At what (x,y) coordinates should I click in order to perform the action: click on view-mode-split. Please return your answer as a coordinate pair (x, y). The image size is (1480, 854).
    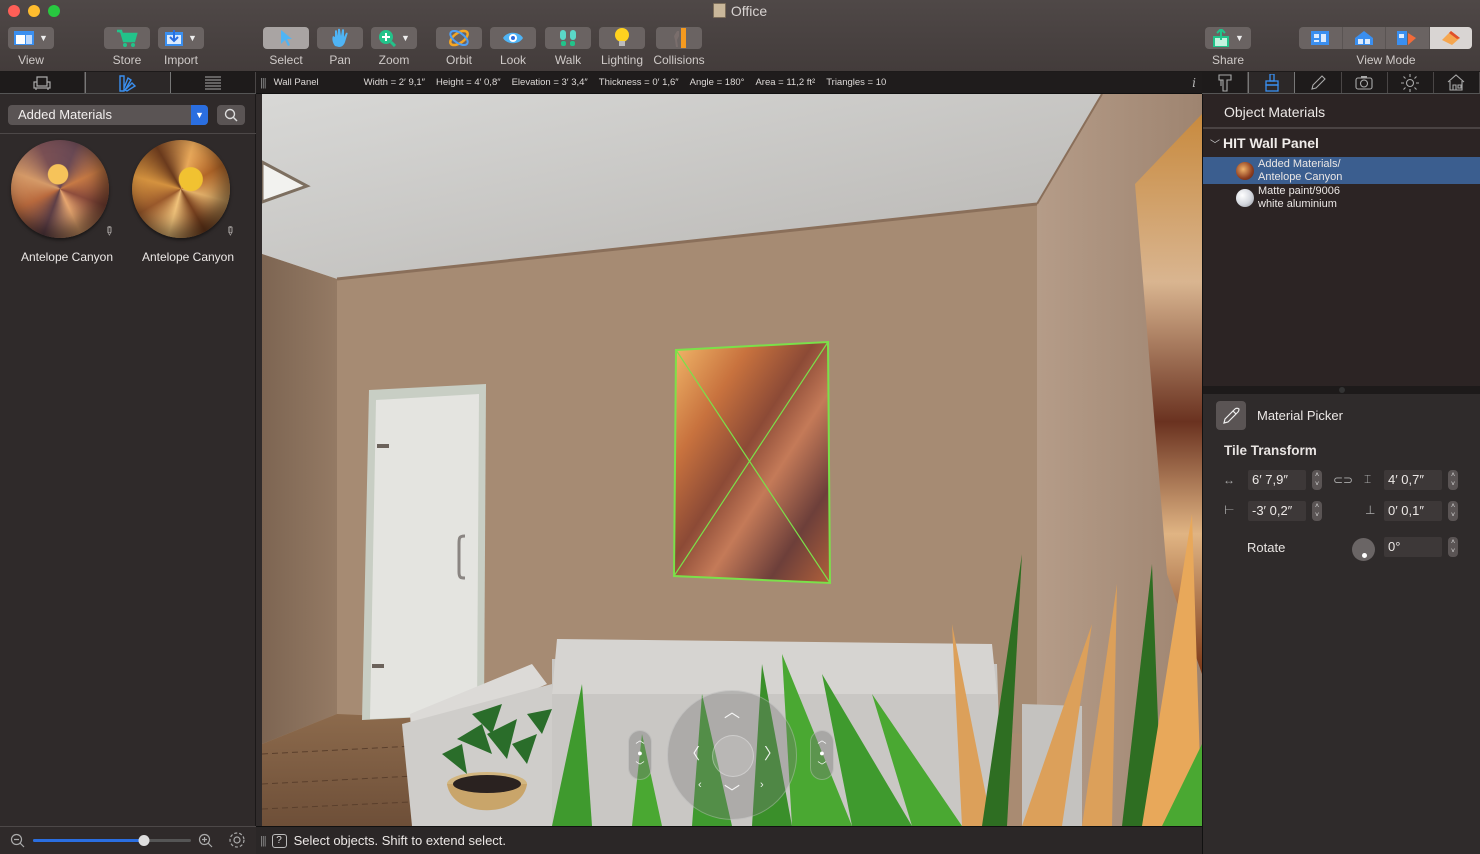
    Looking at the image, I should click on (1408, 38).